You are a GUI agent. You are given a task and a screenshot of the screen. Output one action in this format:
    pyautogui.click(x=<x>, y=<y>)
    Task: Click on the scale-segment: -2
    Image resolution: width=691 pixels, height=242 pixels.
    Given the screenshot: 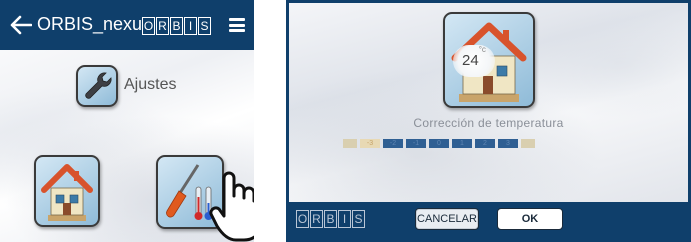 What is the action you would take?
    pyautogui.click(x=393, y=143)
    